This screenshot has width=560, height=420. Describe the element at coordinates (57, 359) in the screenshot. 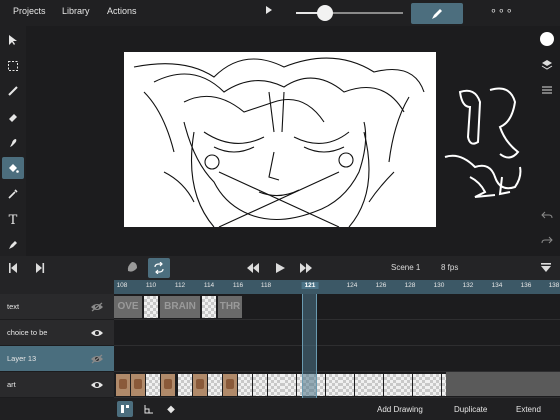

I see `layer-row: Layer 13` at that location.